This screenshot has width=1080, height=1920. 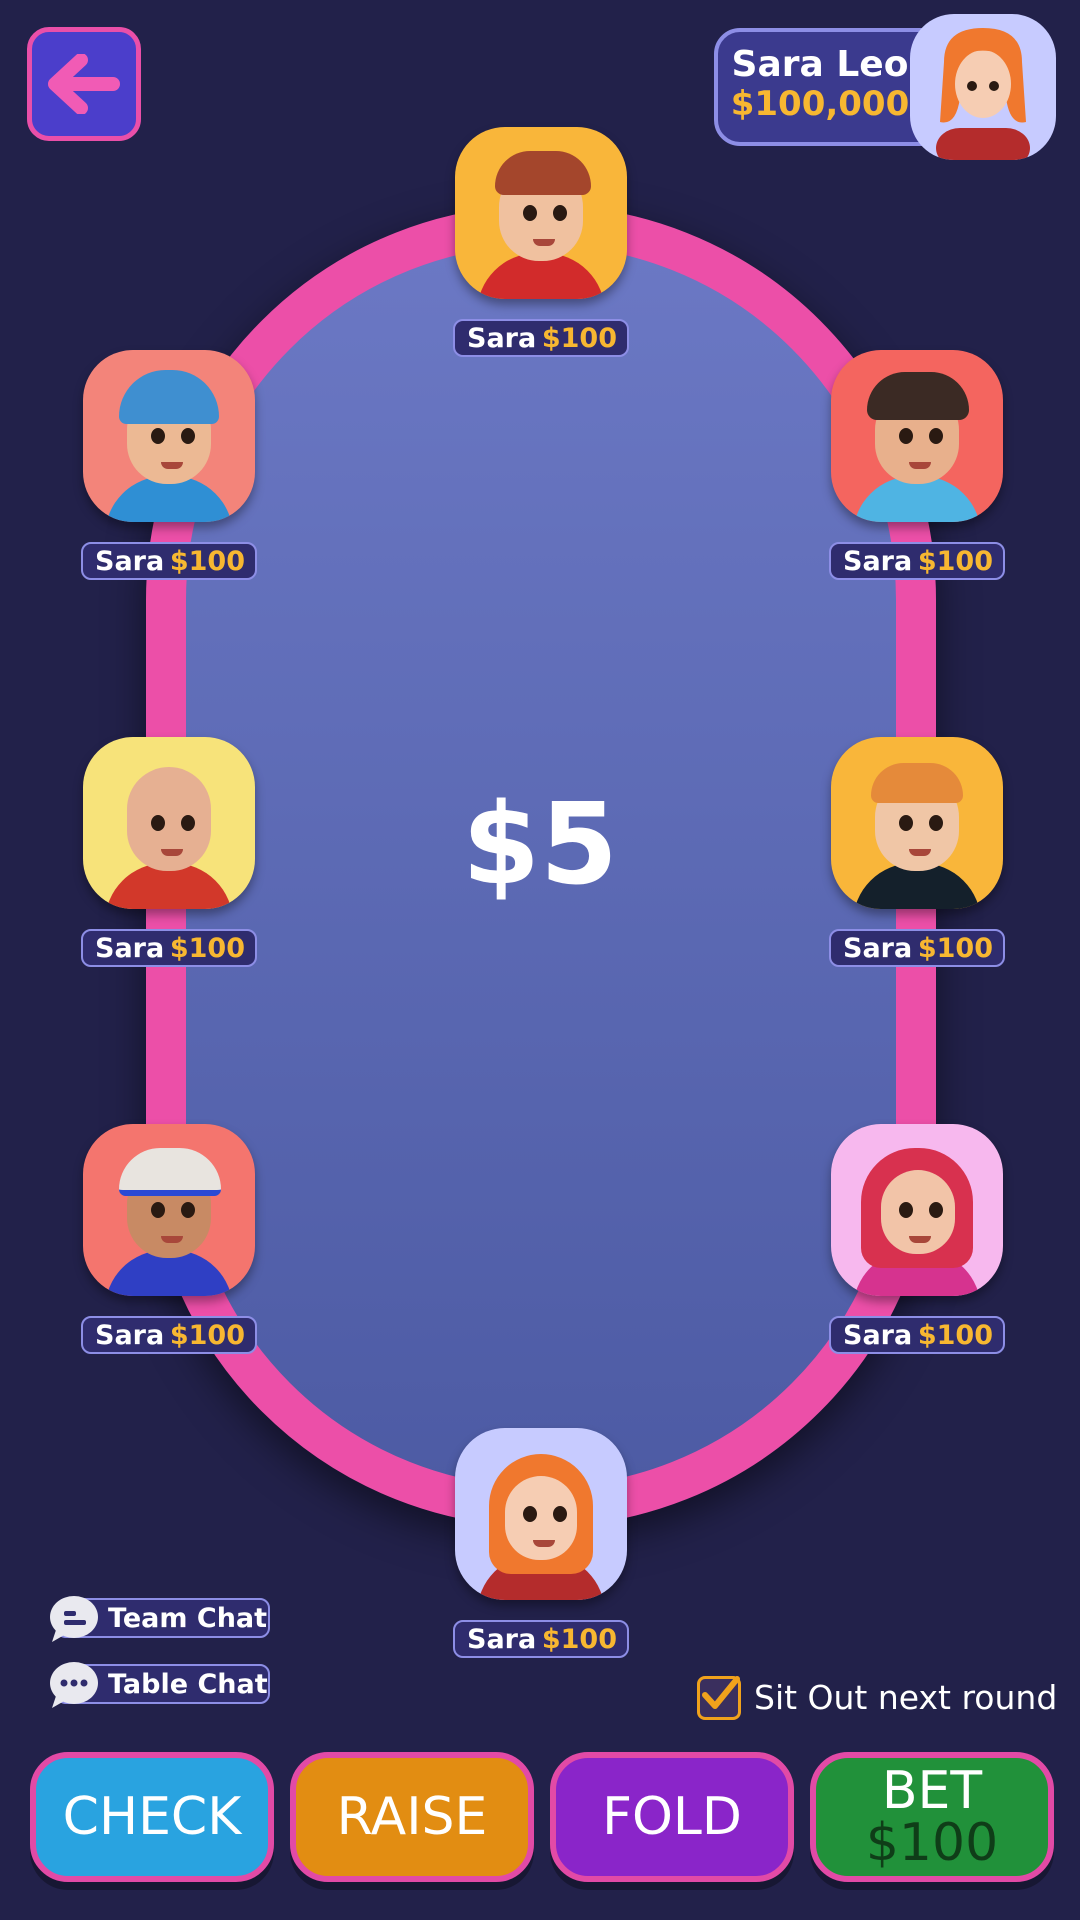 What do you see at coordinates (932, 1791) in the screenshot?
I see `bet-label: BET` at bounding box center [932, 1791].